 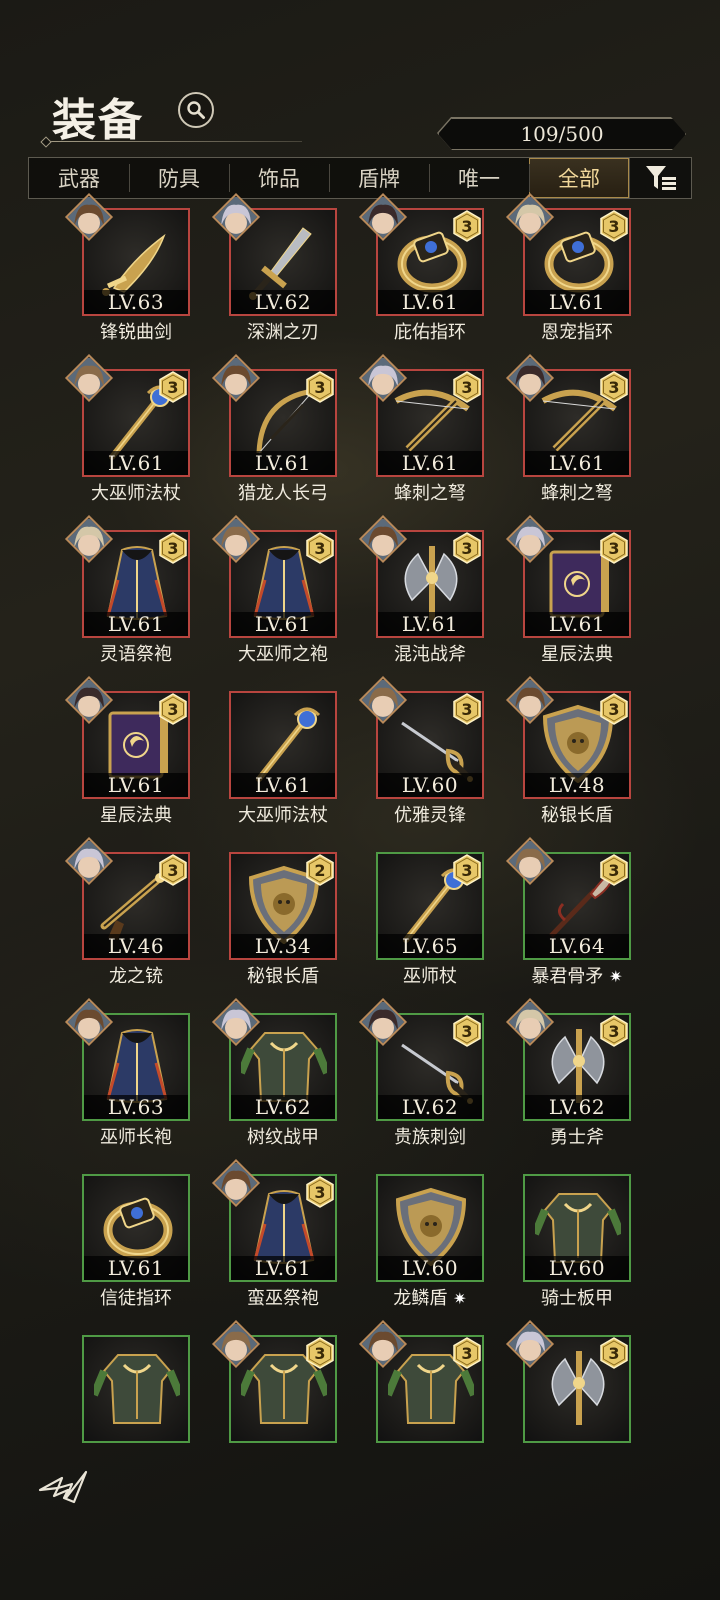 I want to click on item-level: LV.63, so click(x=136, y=302).